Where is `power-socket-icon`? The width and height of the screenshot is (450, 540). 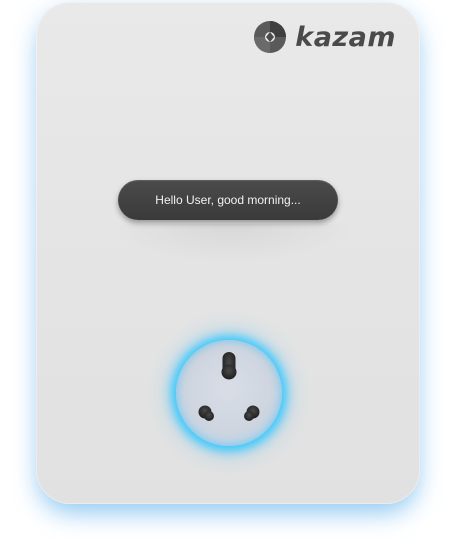
power-socket-icon is located at coordinates (229, 386).